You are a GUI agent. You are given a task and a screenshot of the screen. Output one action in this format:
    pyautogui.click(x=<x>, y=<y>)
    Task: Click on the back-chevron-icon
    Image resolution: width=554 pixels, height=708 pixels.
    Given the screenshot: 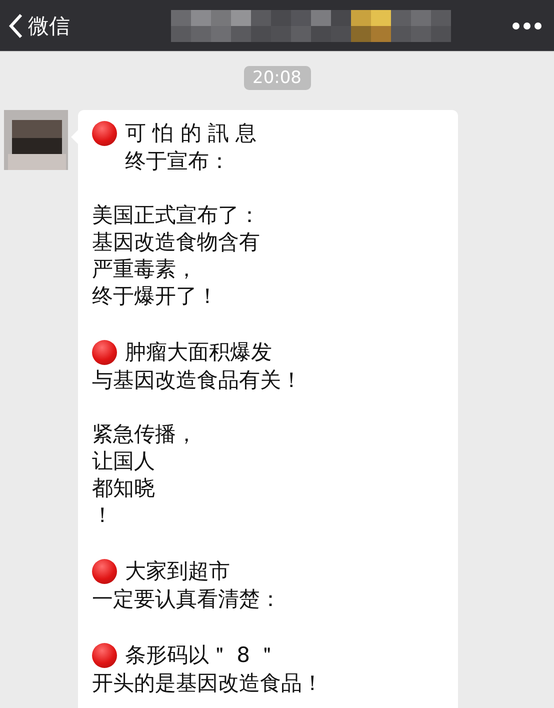 What is the action you would take?
    pyautogui.click(x=16, y=25)
    